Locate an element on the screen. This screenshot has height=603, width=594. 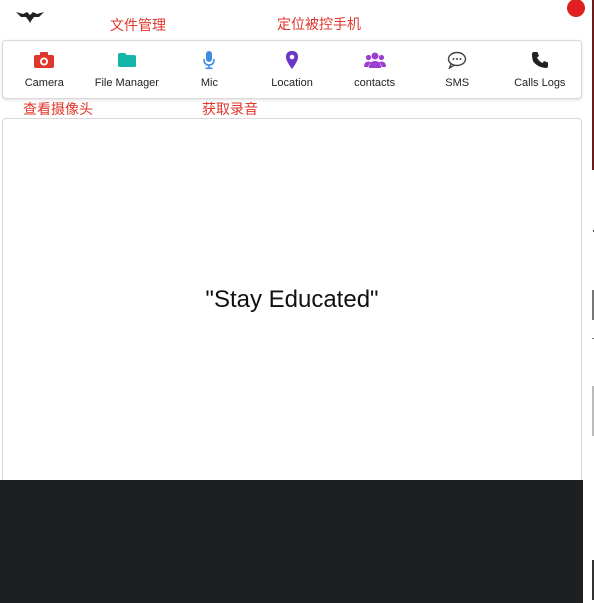
annotation-mic: 获取录音 is located at coordinates (230, 109).